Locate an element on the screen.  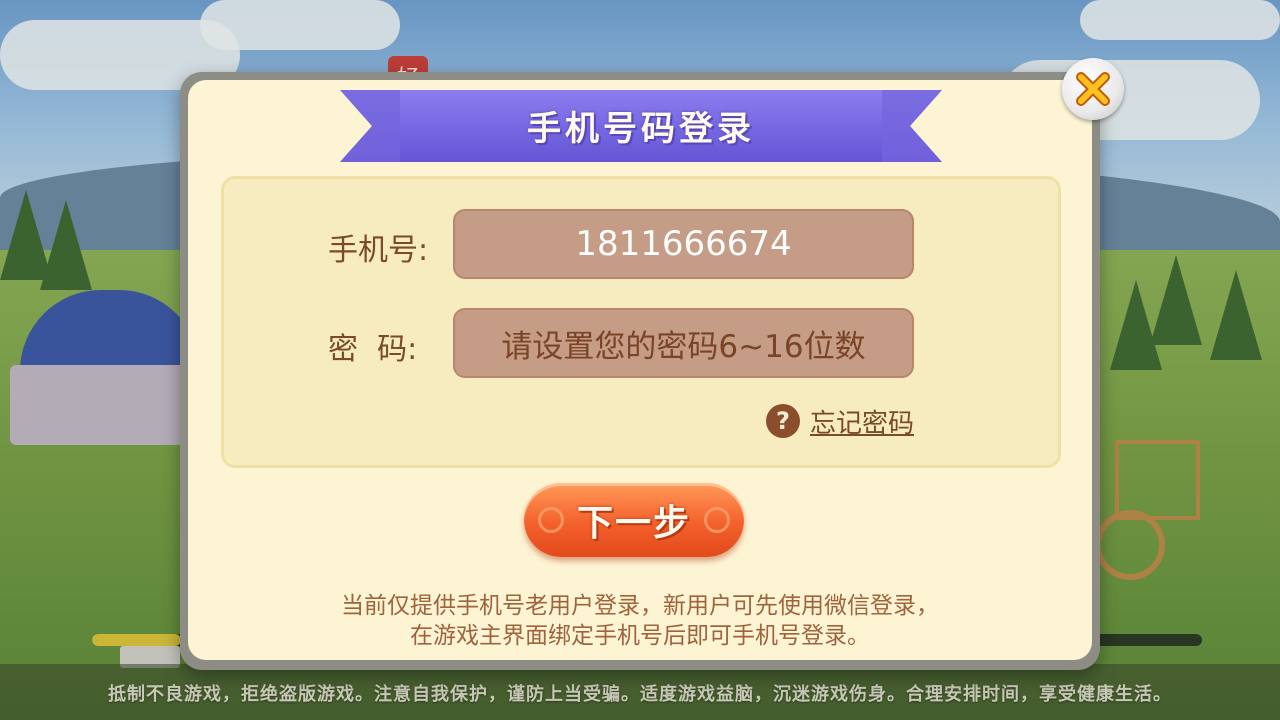
swirl-ornament-left is located at coordinates (551, 520).